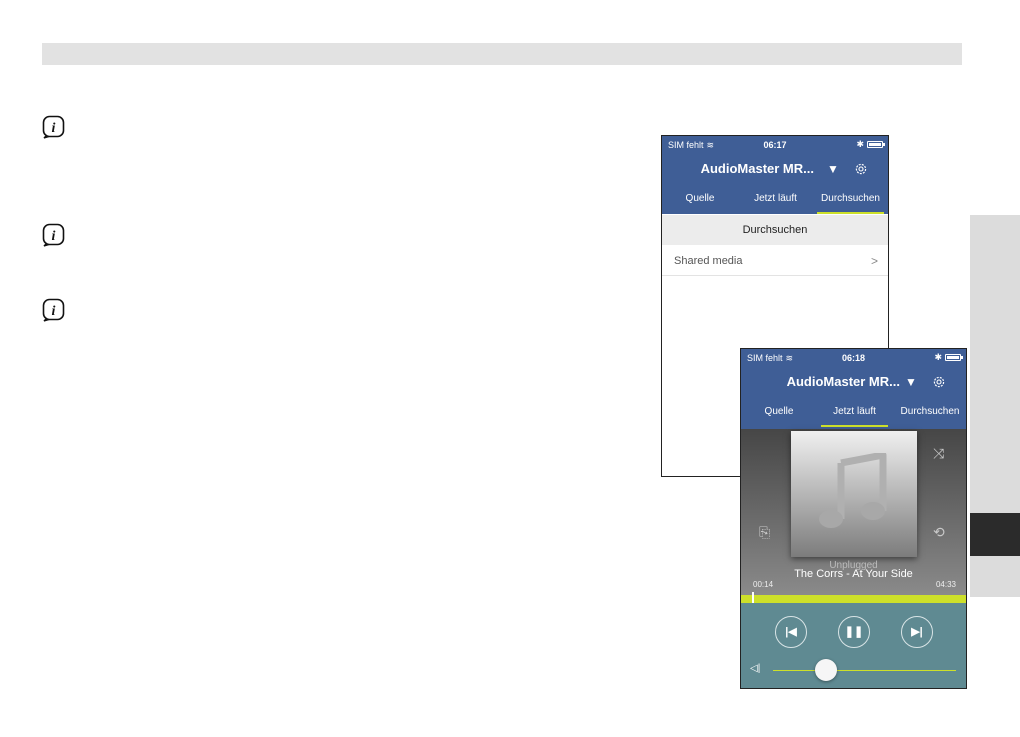 This screenshot has width=1020, height=737. What do you see at coordinates (764, 532) in the screenshot?
I see `share-icon: ⎘` at bounding box center [764, 532].